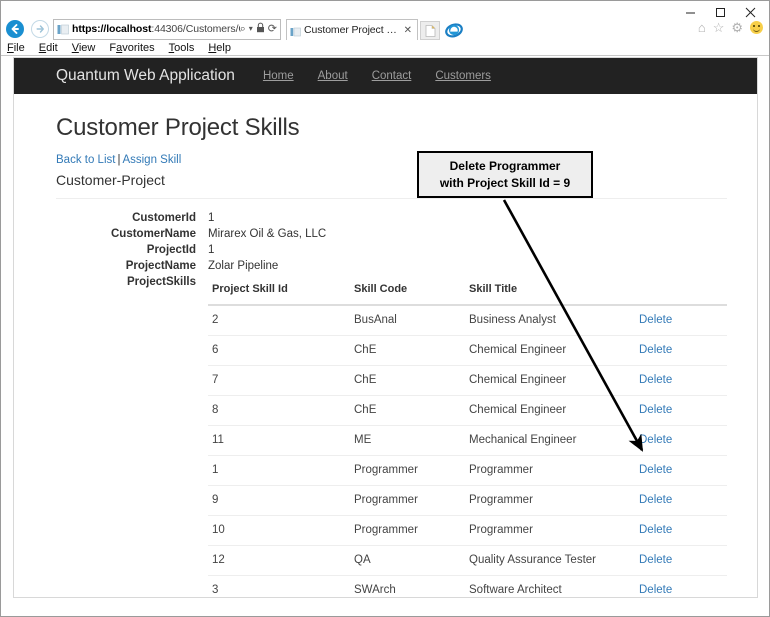 This screenshot has width=770, height=617. Describe the element at coordinates (463, 76) in the screenshot. I see `nav-link-customers: Customers` at that location.